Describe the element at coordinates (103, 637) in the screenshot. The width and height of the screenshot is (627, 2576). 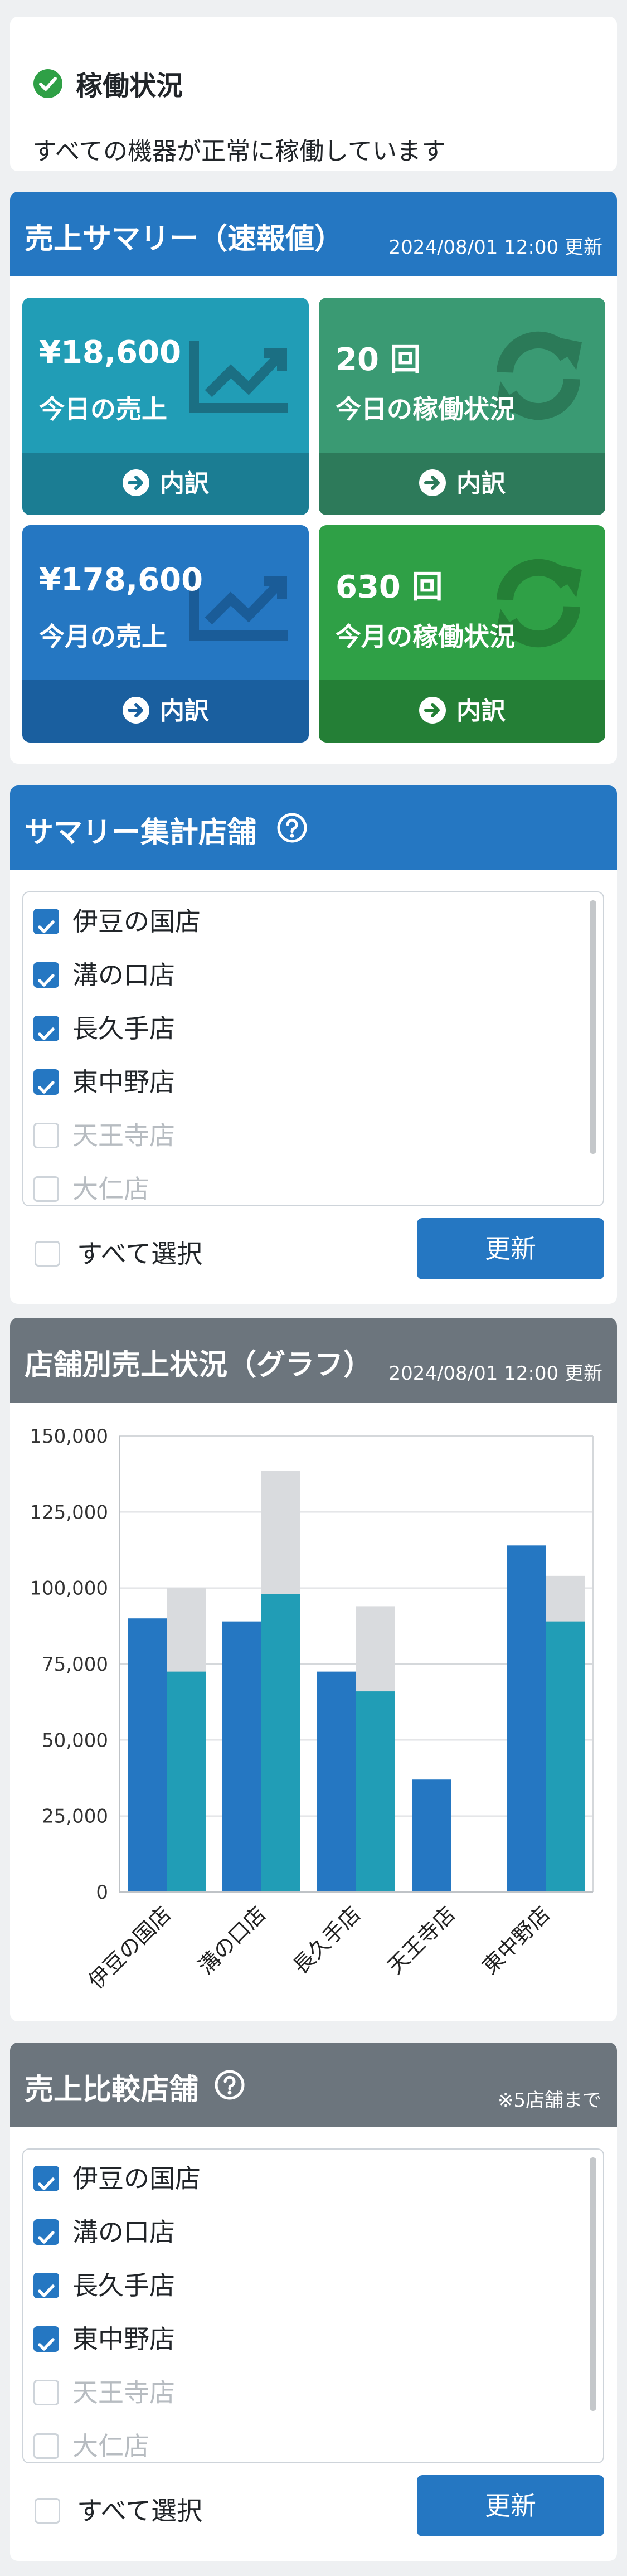
I see `tile-label: 今月の売上` at that location.